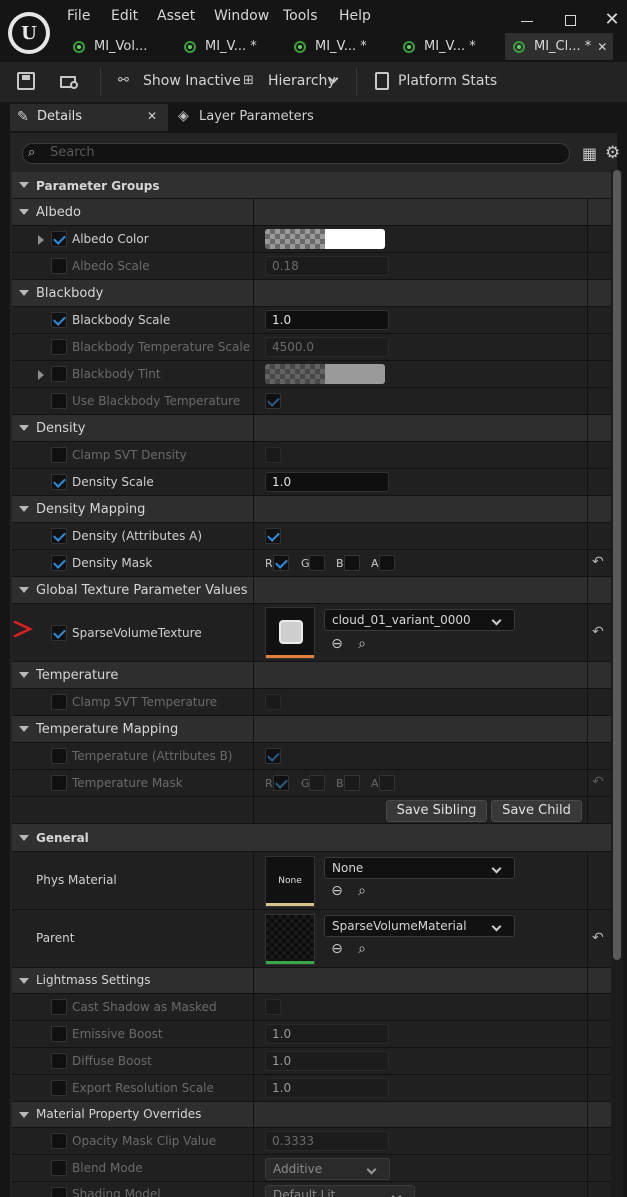 This screenshot has height=1197, width=627. I want to click on checkbox-clamp-svt-temp-override, so click(59, 702).